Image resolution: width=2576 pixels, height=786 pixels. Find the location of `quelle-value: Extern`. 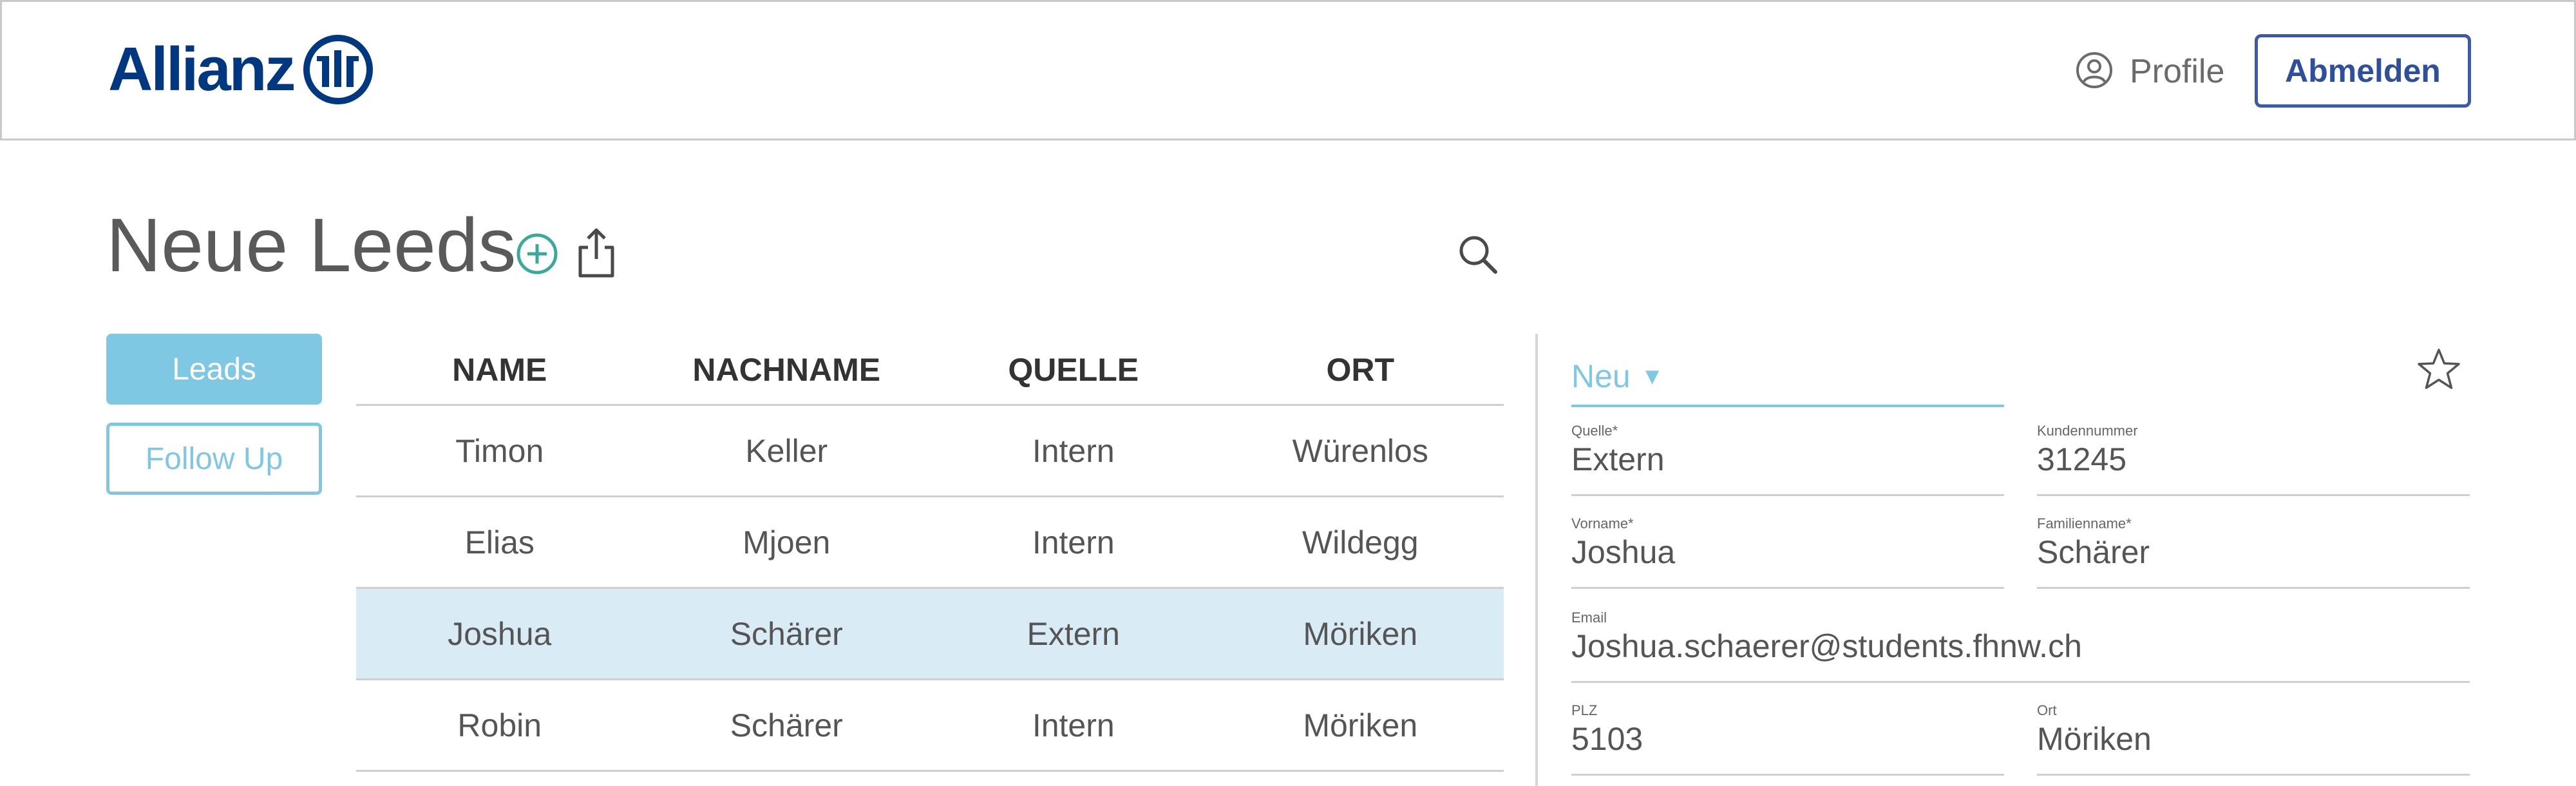

quelle-value: Extern is located at coordinates (1618, 459).